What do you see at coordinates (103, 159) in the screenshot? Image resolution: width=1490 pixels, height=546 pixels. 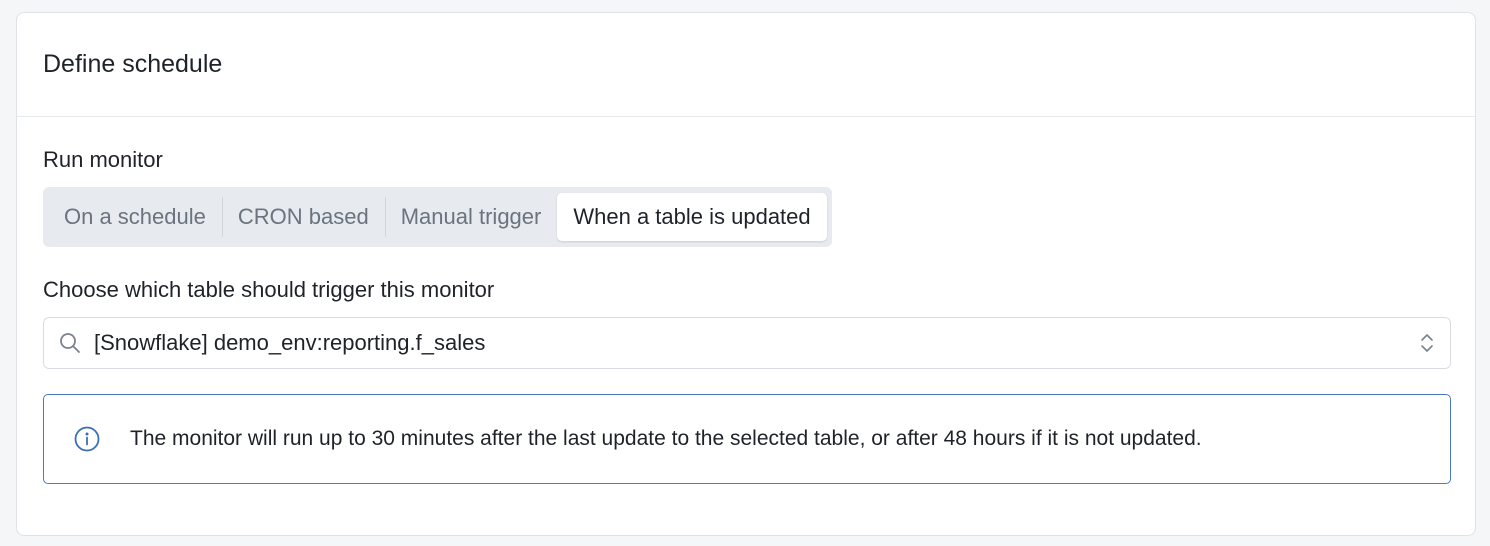 I see `run-monitor-label: Run monitor` at bounding box center [103, 159].